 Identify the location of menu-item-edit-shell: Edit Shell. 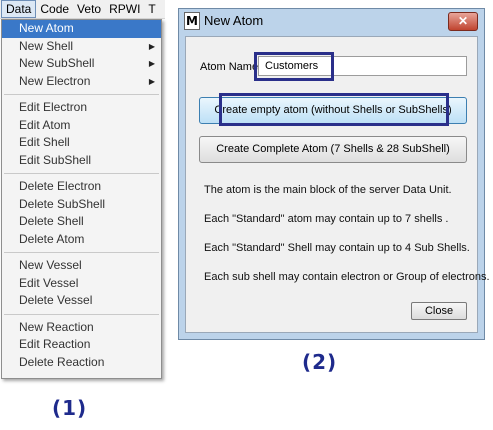
(81, 143).